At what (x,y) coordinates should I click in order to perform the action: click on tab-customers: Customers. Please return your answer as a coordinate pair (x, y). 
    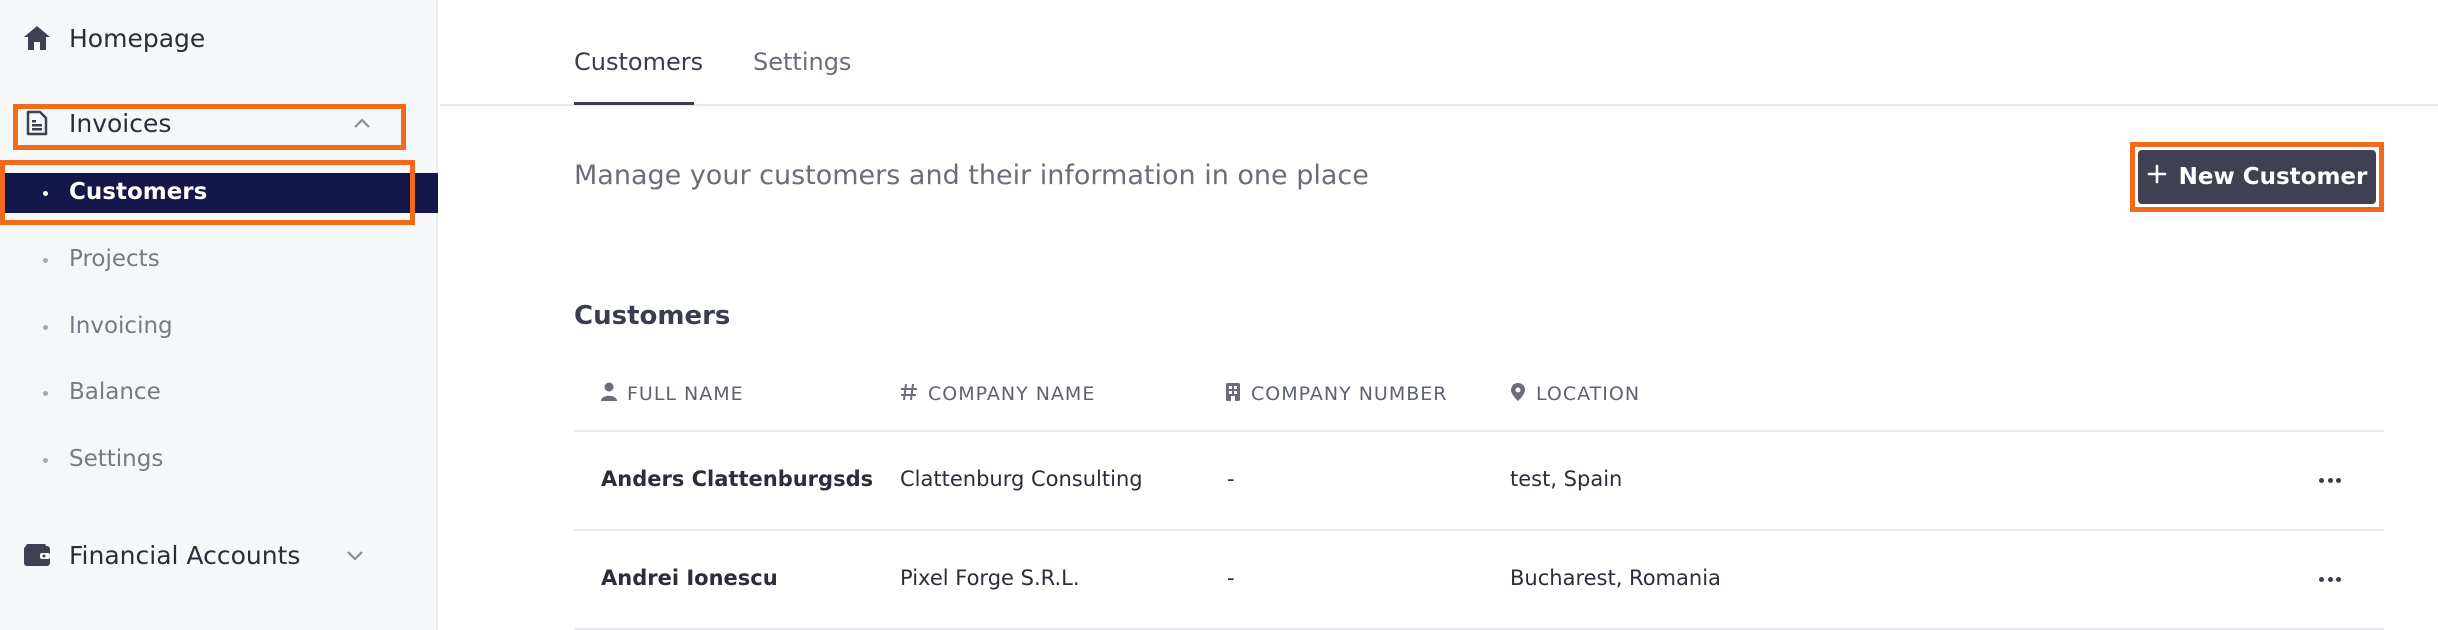
    Looking at the image, I should click on (638, 62).